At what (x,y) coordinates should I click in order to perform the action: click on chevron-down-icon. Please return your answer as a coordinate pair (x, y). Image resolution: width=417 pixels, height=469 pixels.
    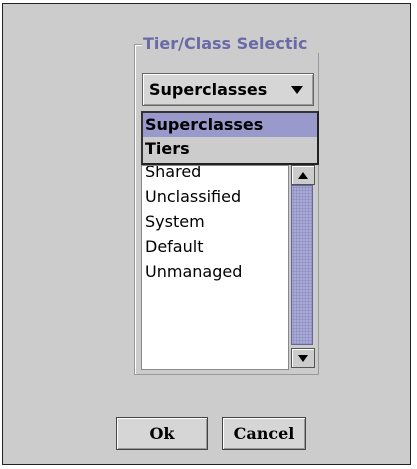
    Looking at the image, I should click on (297, 89).